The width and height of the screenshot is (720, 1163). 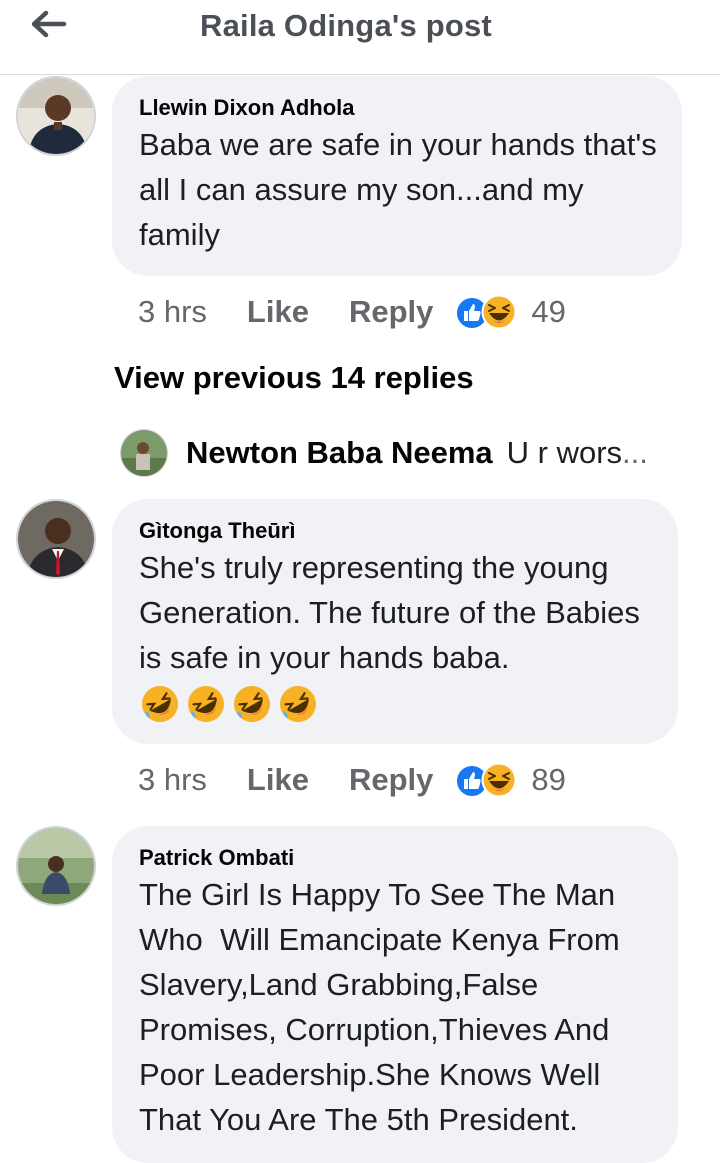 What do you see at coordinates (408, 704) in the screenshot?
I see `emoji-row` at bounding box center [408, 704].